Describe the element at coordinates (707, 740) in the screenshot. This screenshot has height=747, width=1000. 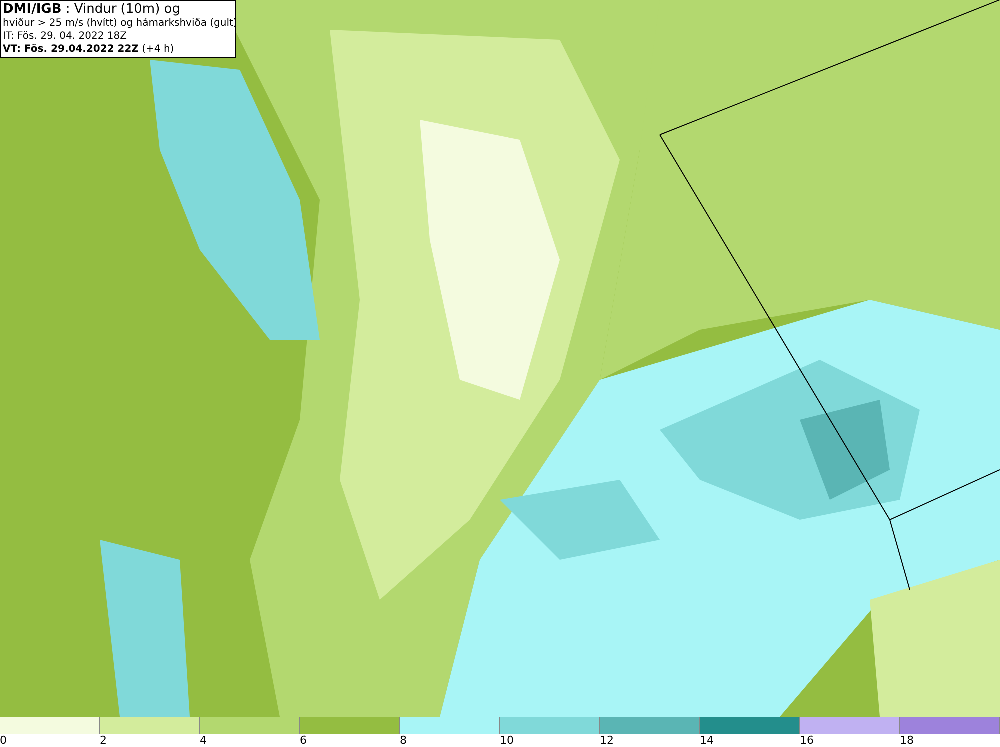
I see `legend-label: 14` at that location.